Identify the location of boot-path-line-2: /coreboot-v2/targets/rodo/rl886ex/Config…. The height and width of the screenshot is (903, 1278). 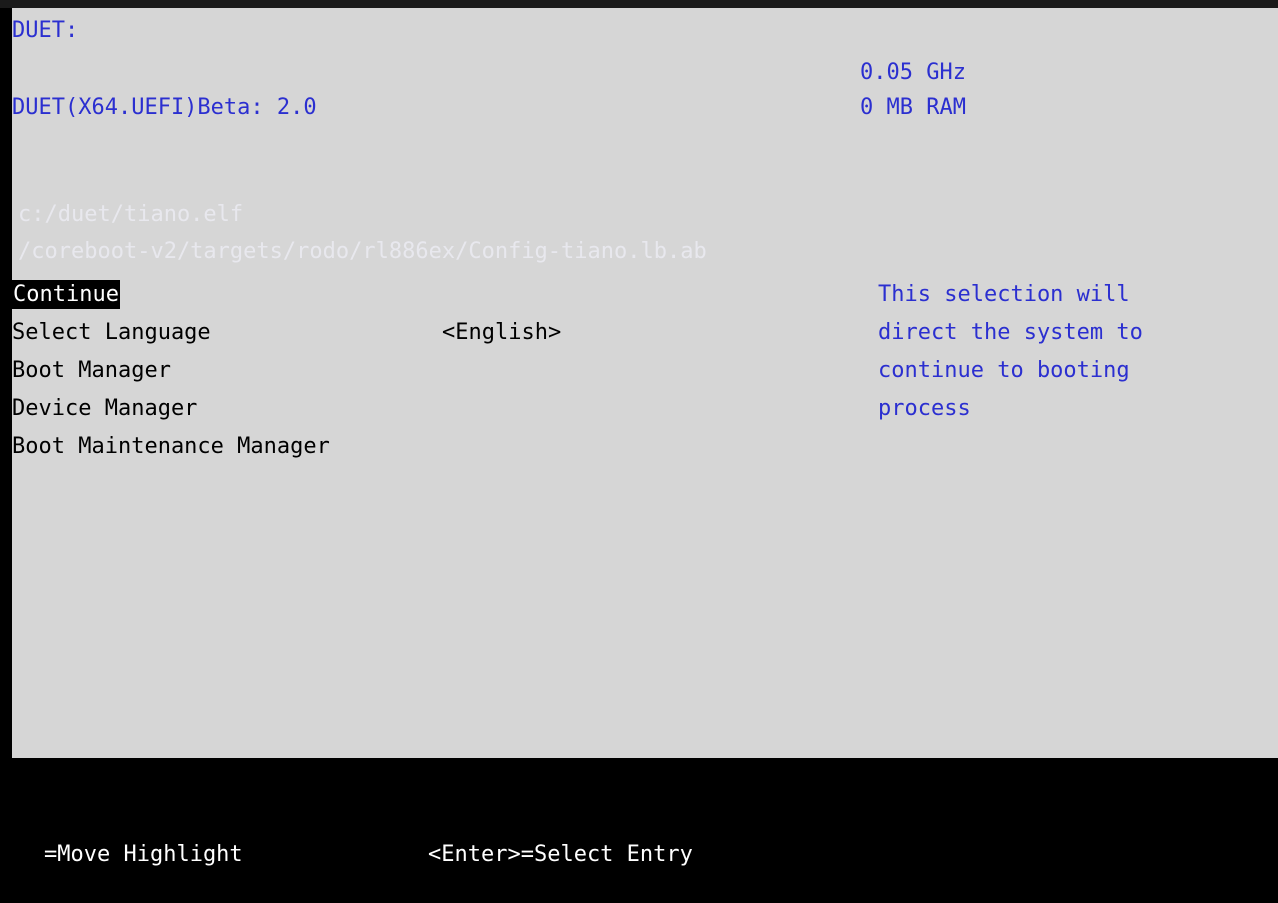
(362, 251).